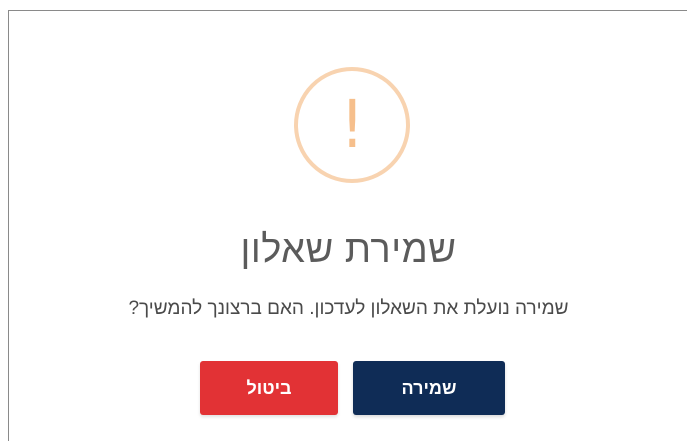 The width and height of the screenshot is (687, 441). I want to click on exclamation-mark: !, so click(352, 124).